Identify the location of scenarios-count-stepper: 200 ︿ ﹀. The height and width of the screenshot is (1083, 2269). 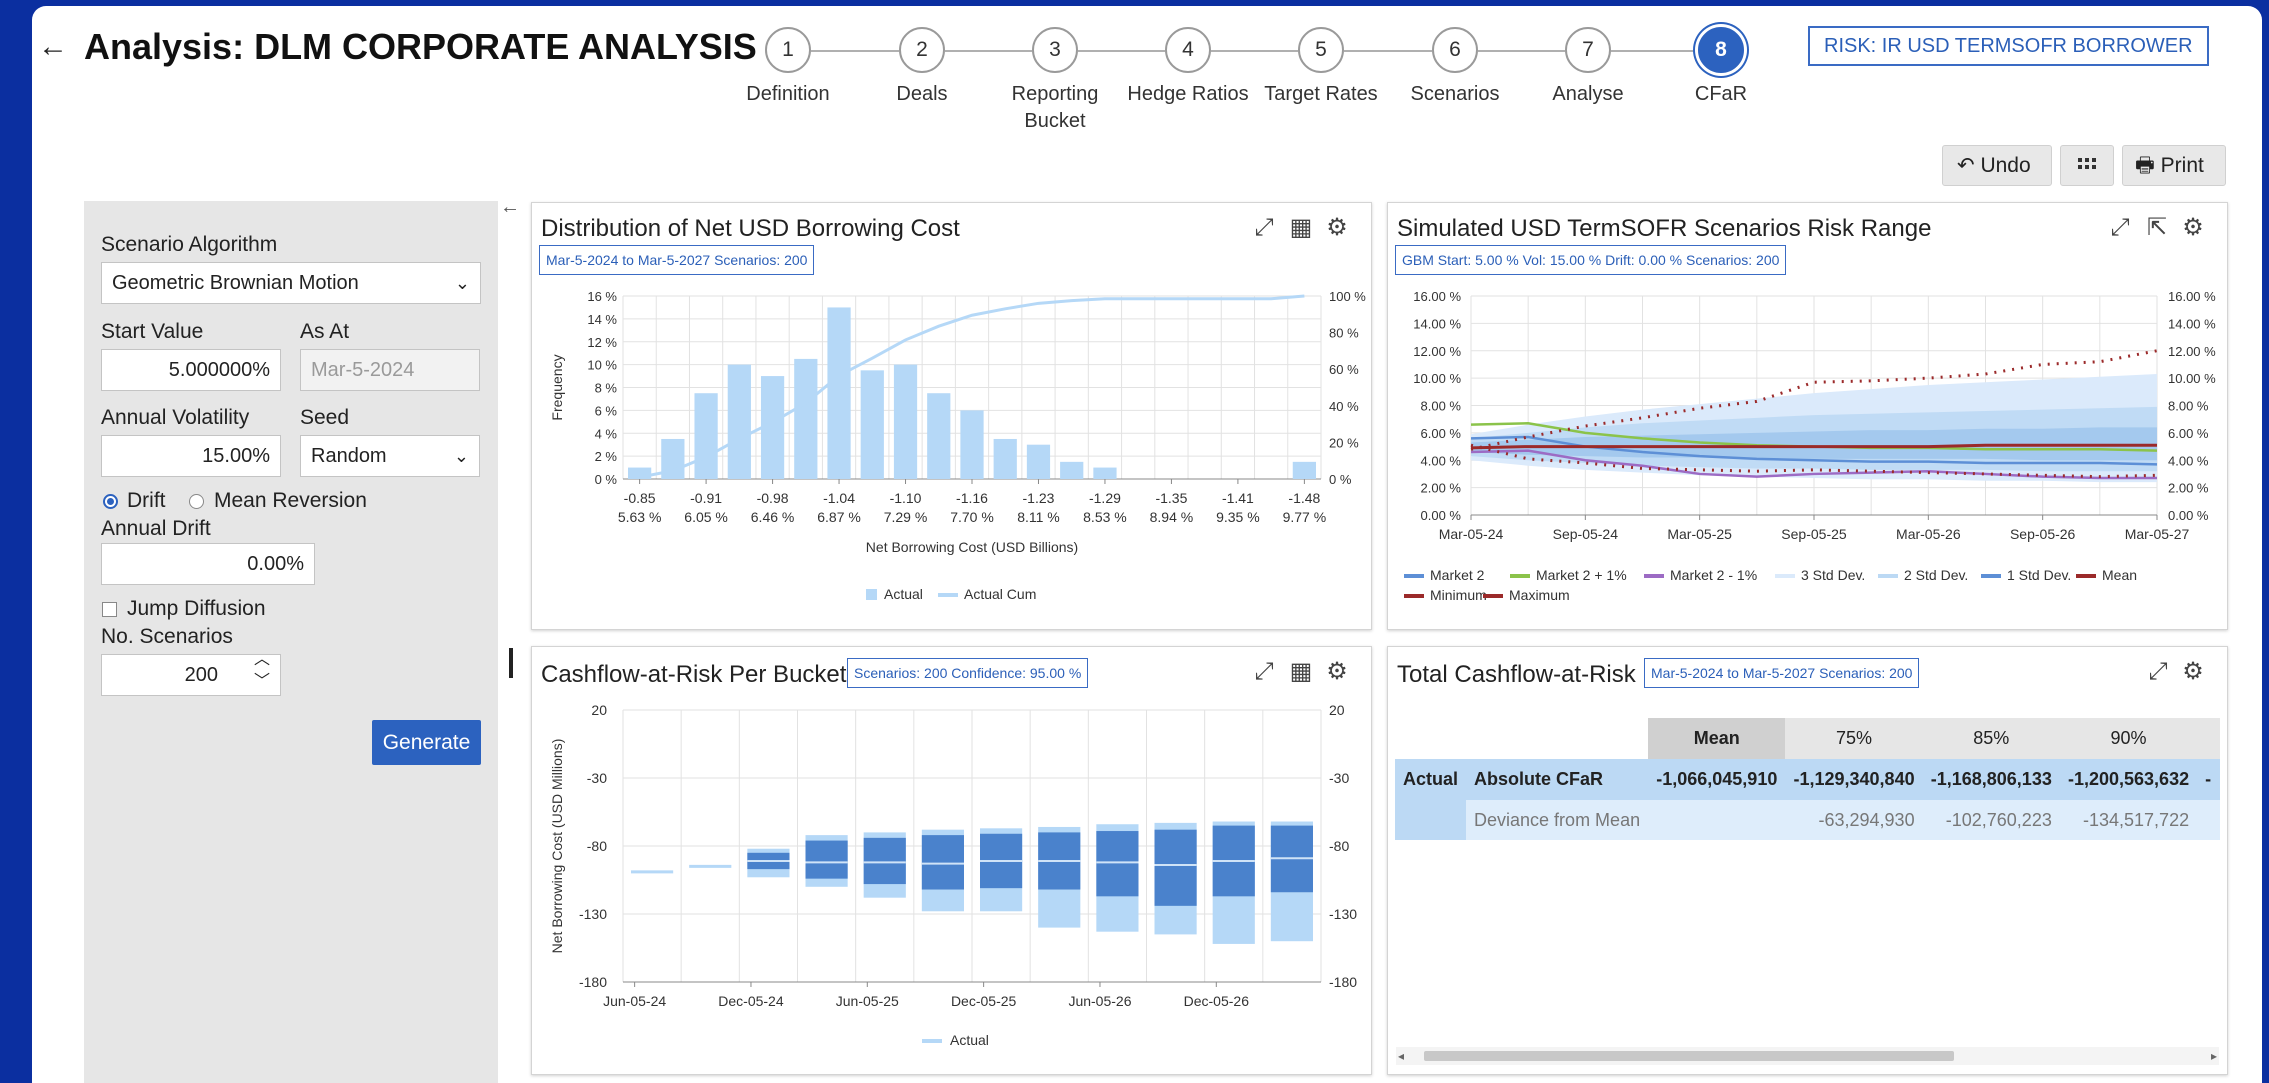
(191, 673).